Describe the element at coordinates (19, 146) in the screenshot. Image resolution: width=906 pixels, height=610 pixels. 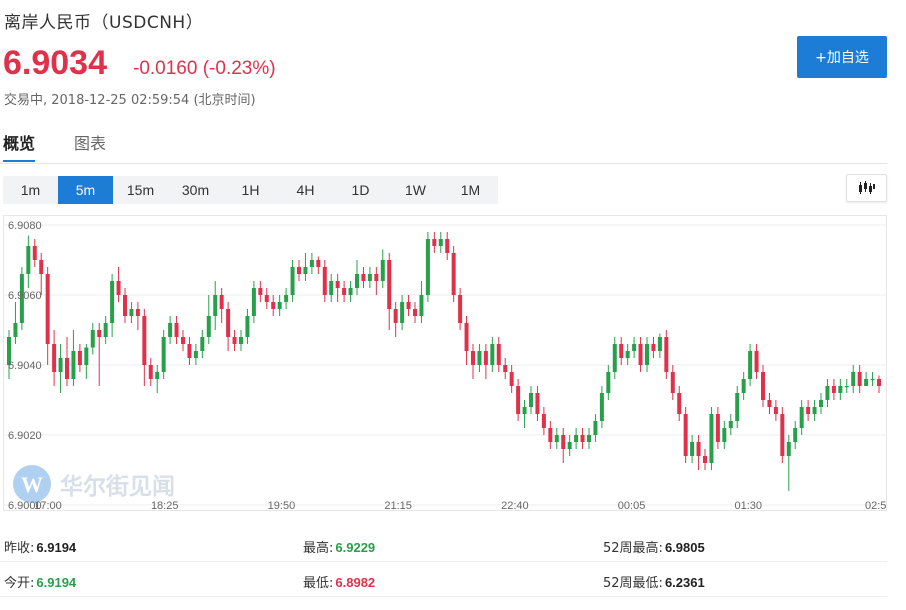
I see `tab-overview: 概览` at that location.